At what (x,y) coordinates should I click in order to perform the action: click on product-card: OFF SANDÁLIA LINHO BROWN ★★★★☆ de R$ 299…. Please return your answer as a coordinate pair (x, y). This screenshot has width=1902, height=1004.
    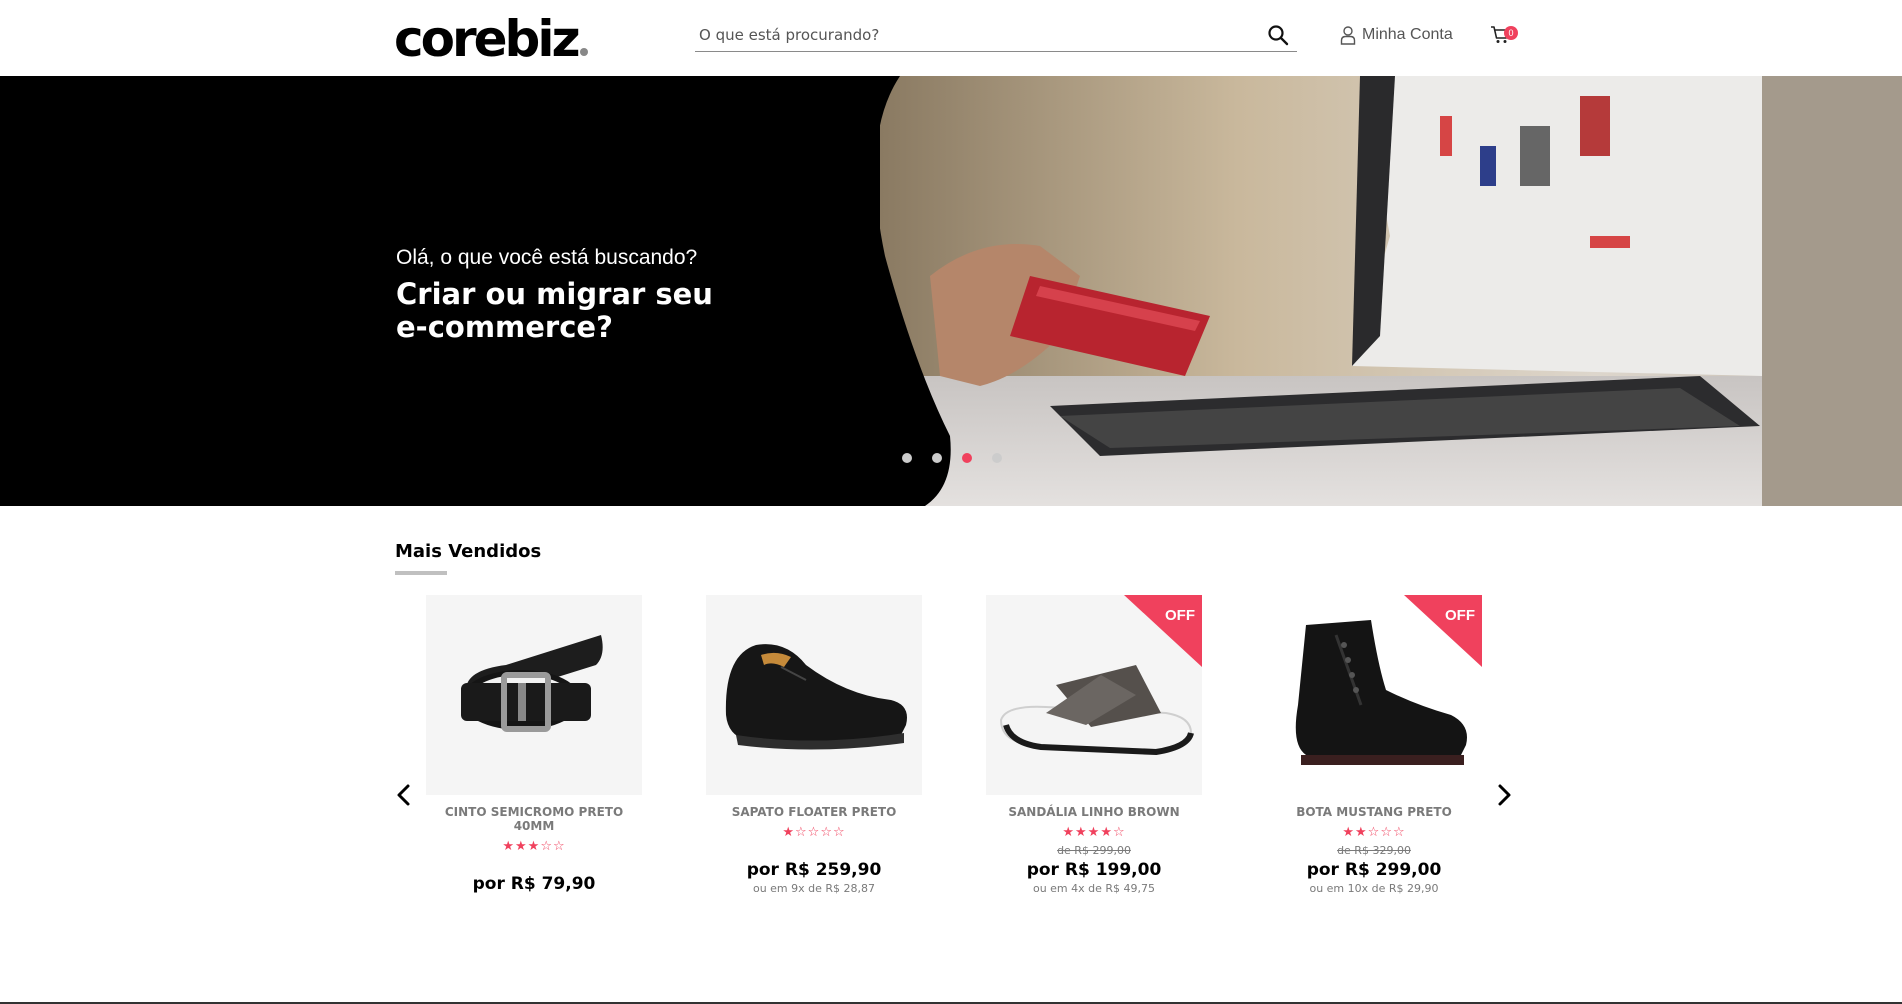
    Looking at the image, I should click on (1094, 755).